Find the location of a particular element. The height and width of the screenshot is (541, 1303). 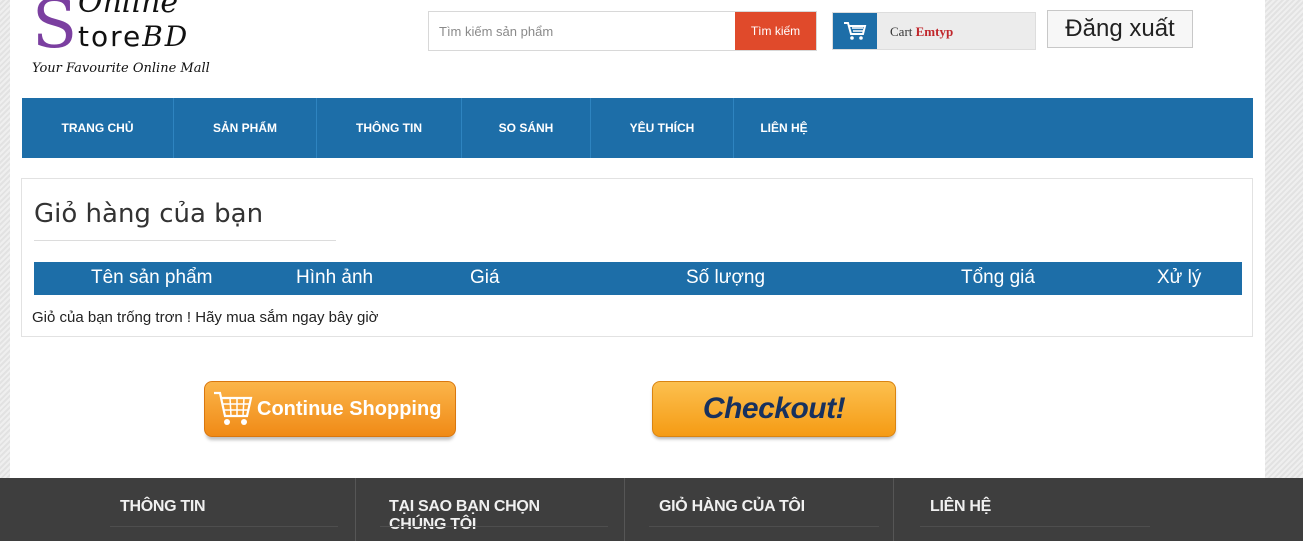

nav-item-home: TRANG CHỦ is located at coordinates (98, 128).